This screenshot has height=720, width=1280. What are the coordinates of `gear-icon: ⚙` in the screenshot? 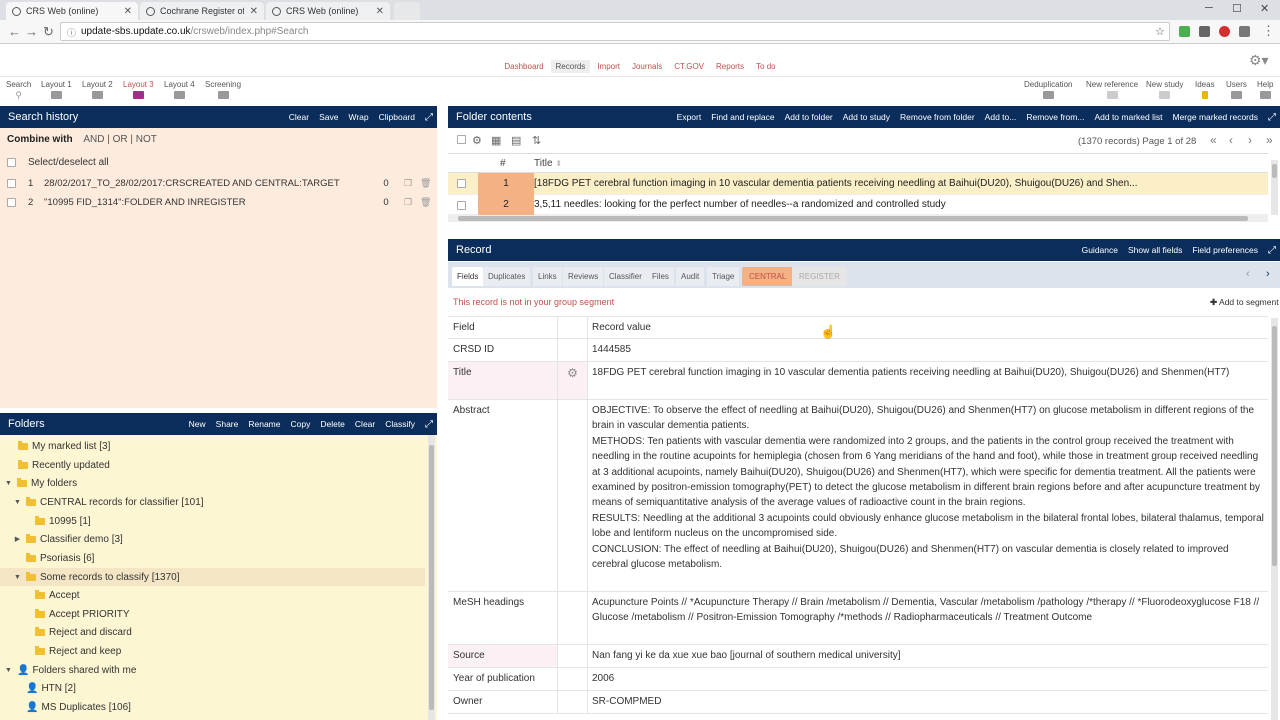 It's located at (477, 140).